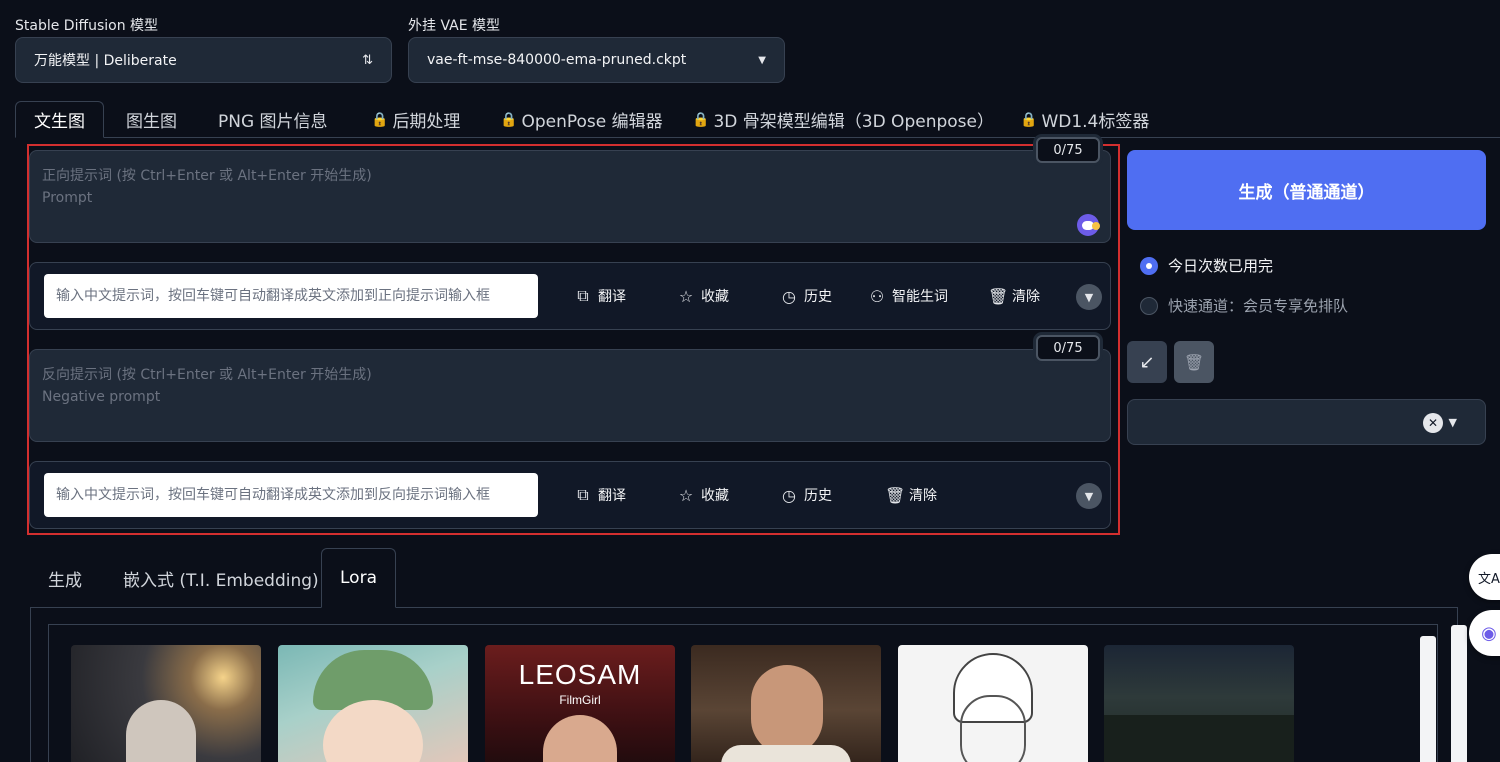 The width and height of the screenshot is (1500, 762). I want to click on tab-label: 后期处理, so click(426, 122).